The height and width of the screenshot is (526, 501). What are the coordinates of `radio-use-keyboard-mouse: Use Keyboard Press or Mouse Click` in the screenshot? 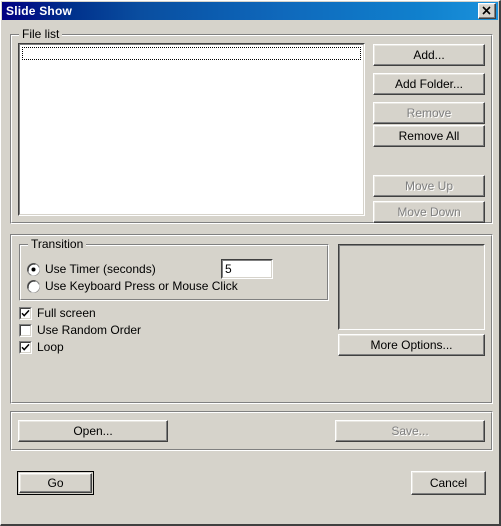 It's located at (132, 286).